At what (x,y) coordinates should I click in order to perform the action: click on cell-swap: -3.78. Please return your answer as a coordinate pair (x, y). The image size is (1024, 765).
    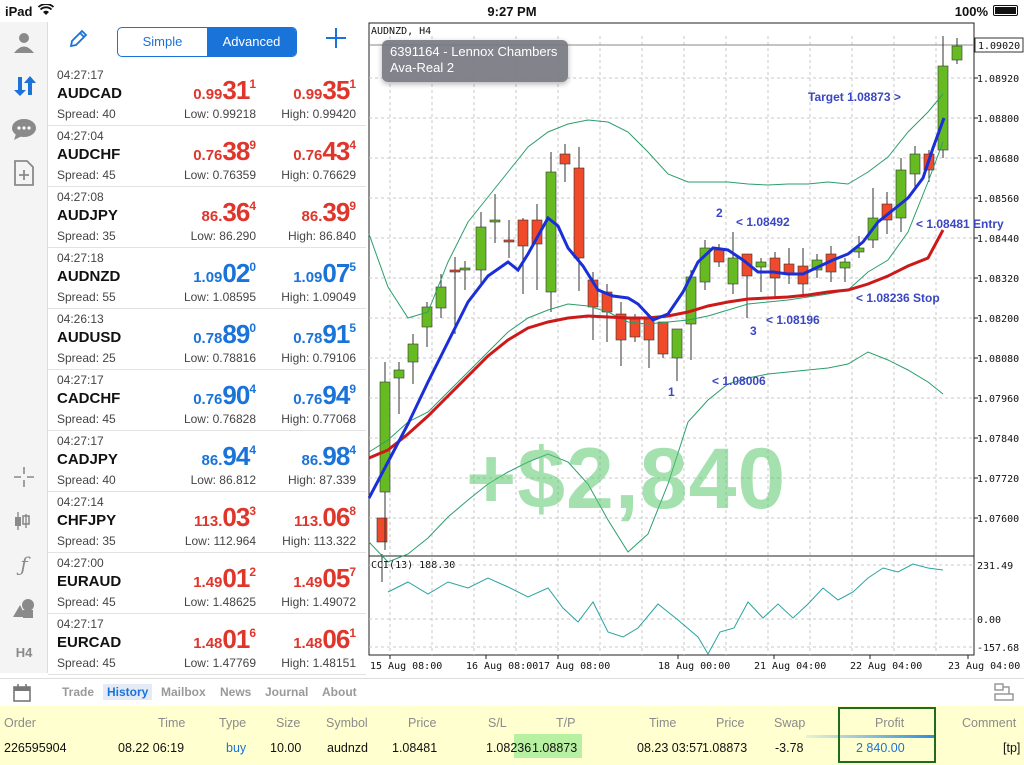
    Looking at the image, I should click on (789, 748).